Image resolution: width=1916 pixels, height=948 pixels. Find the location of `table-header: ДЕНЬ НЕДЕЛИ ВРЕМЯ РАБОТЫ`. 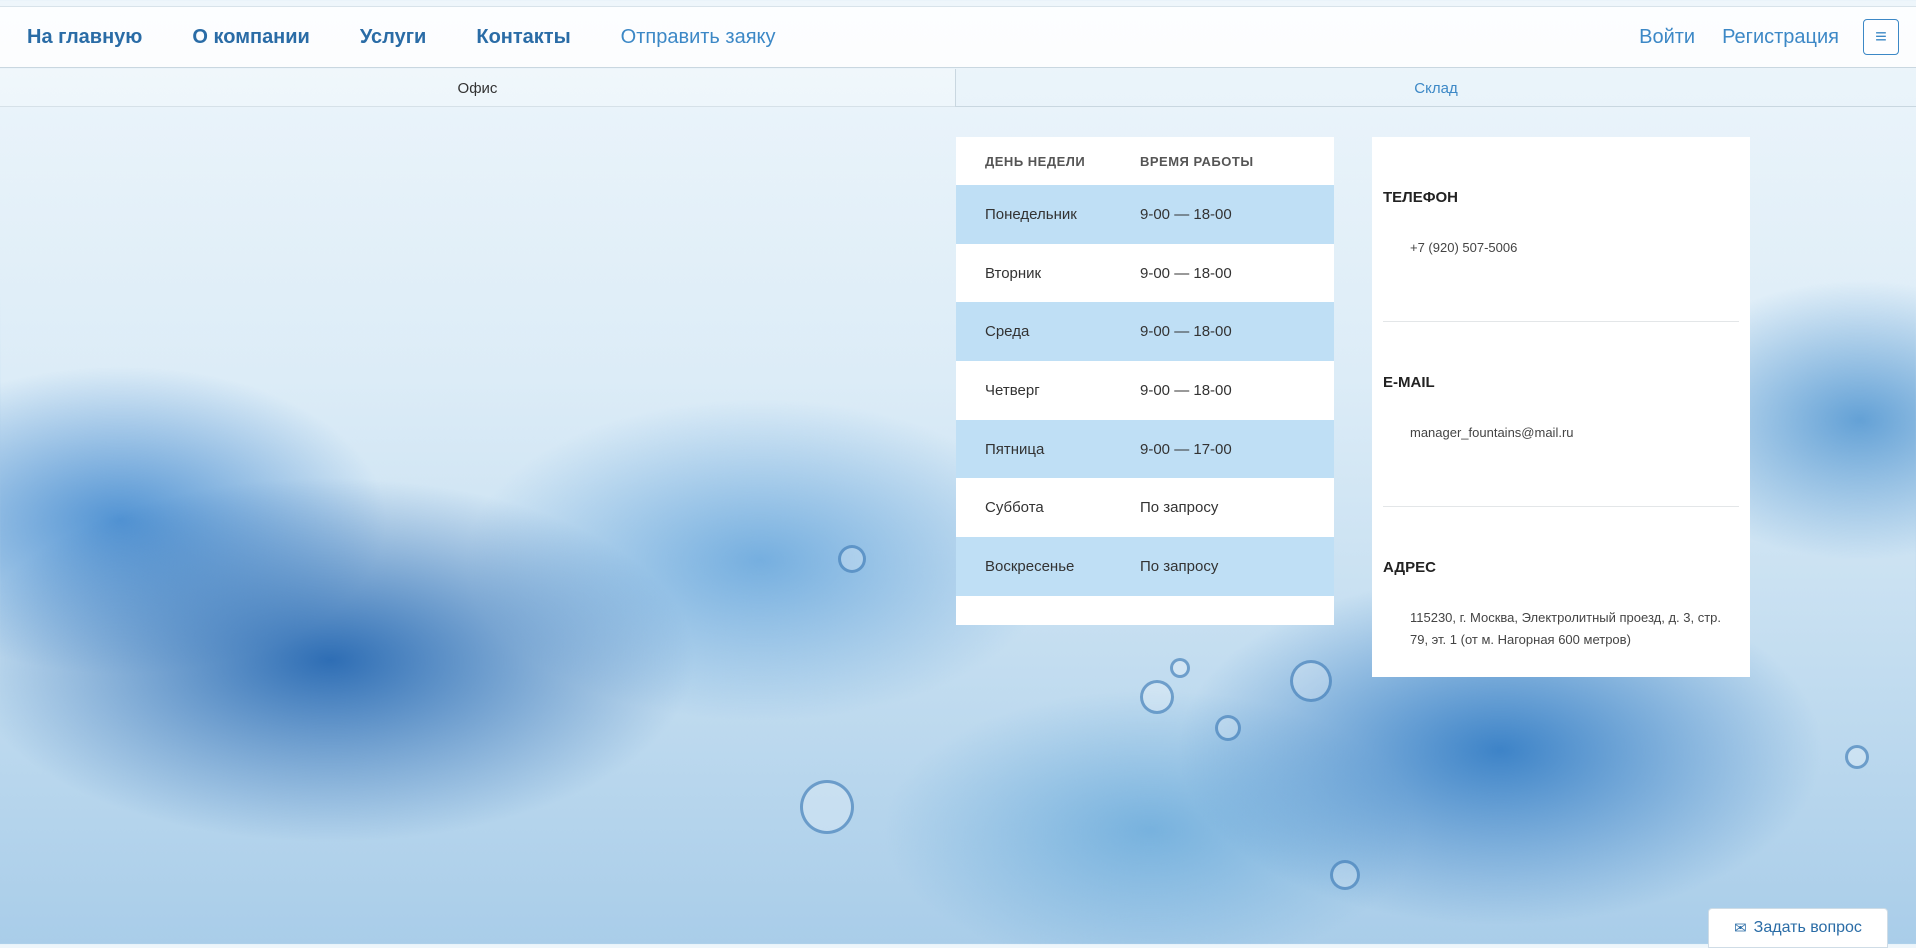

table-header: ДЕНЬ НЕДЕЛИ ВРЕМЯ РАБОТЫ is located at coordinates (1145, 161).